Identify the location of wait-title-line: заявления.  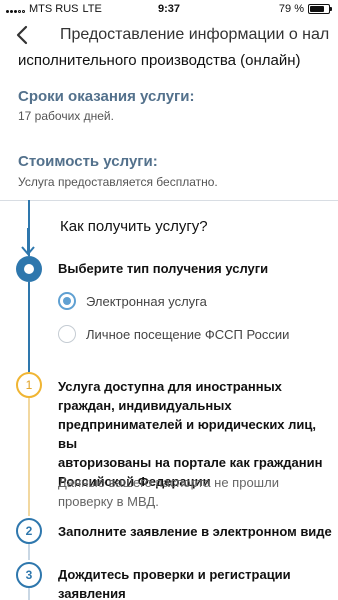
(92, 593).